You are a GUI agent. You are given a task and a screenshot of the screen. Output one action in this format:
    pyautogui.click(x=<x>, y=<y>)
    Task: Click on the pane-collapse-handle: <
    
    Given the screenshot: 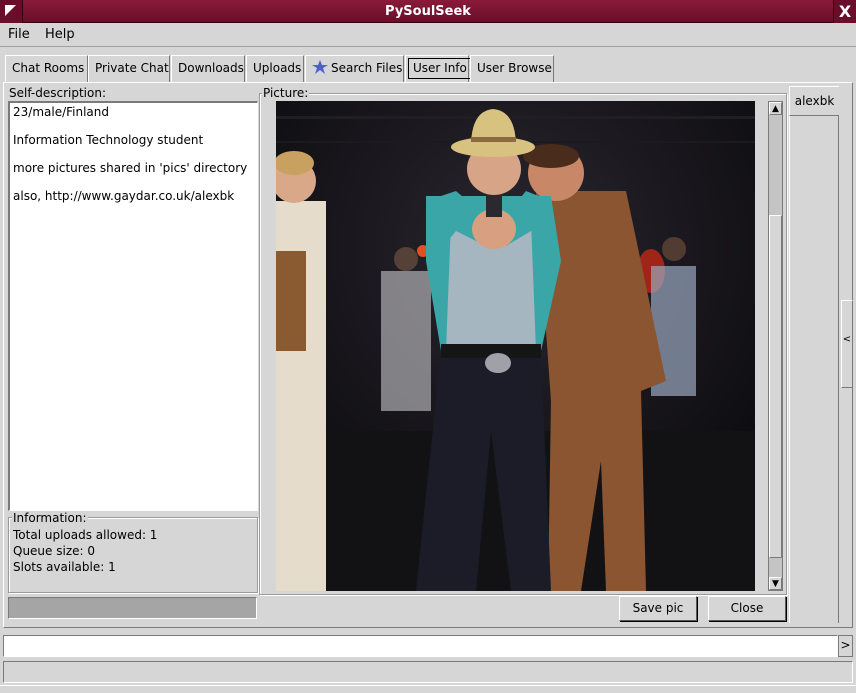 What is the action you would take?
    pyautogui.click(x=847, y=344)
    